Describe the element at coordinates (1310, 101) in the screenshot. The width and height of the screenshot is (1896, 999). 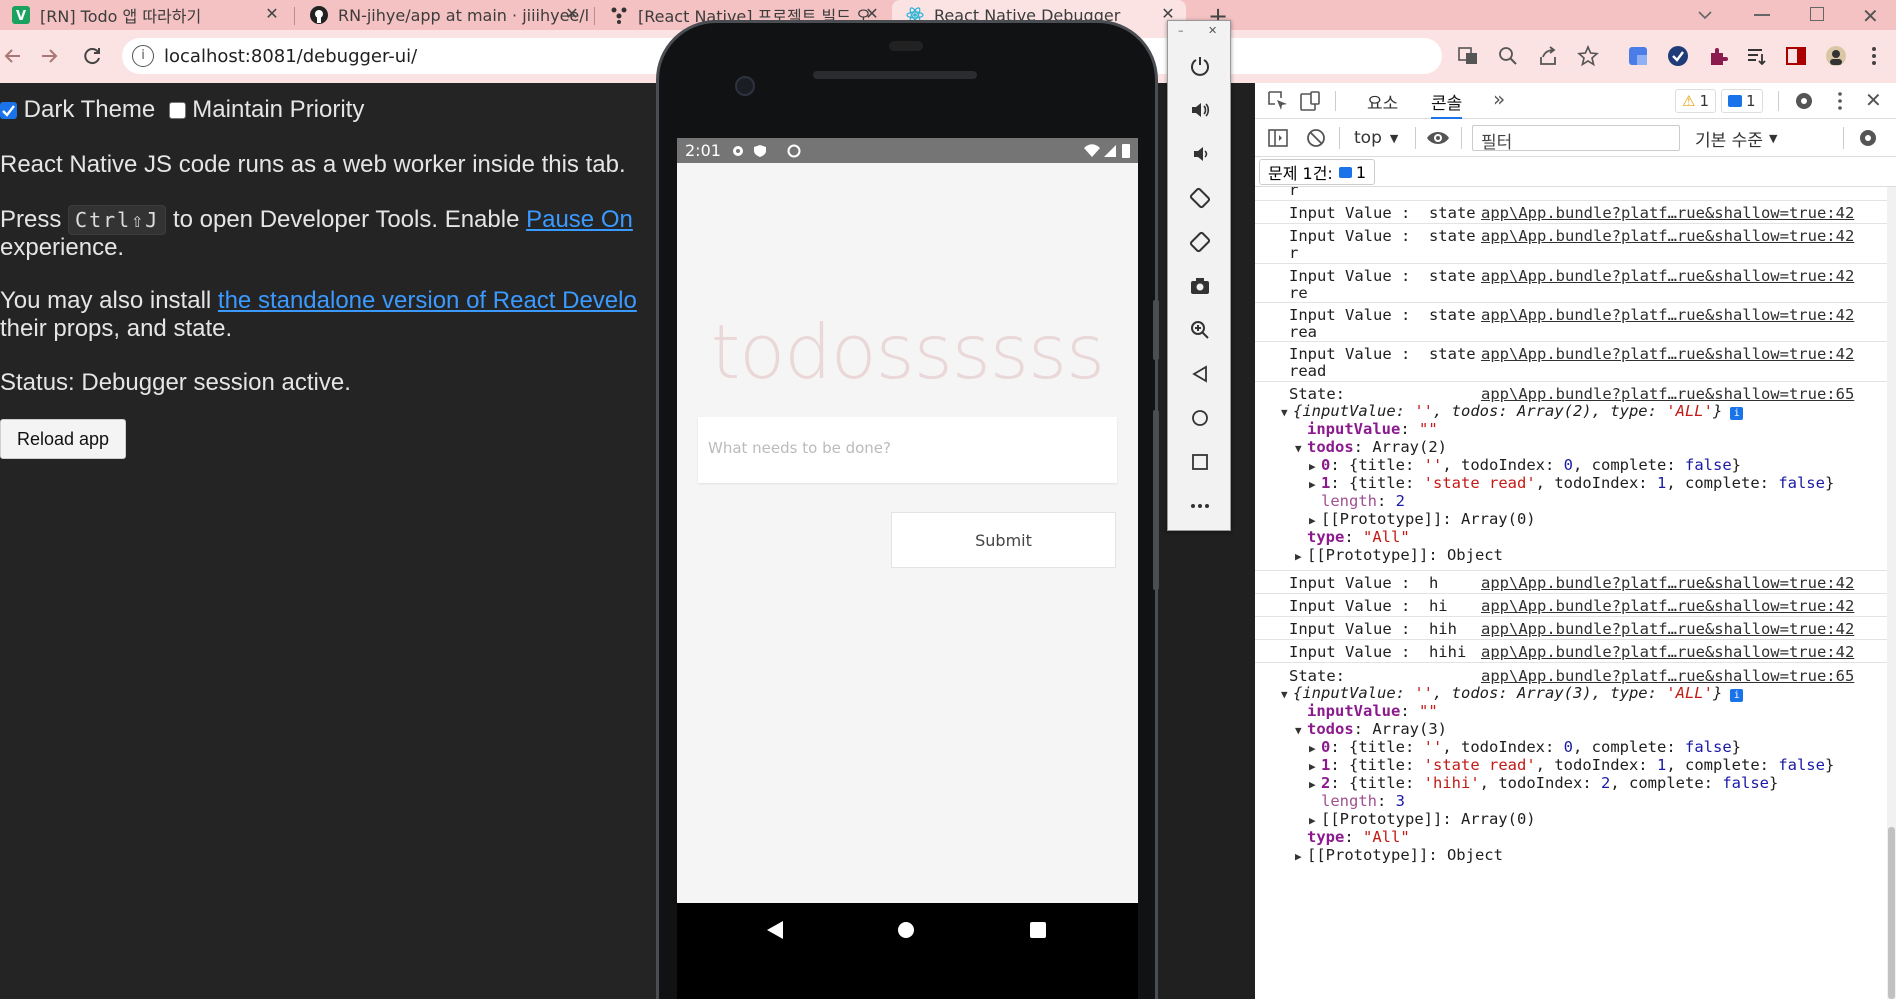
I see `device-toggle-icon` at that location.